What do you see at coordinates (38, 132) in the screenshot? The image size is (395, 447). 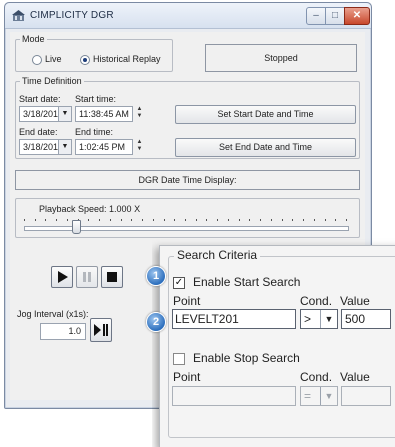 I see `end-date-label: End date:` at bounding box center [38, 132].